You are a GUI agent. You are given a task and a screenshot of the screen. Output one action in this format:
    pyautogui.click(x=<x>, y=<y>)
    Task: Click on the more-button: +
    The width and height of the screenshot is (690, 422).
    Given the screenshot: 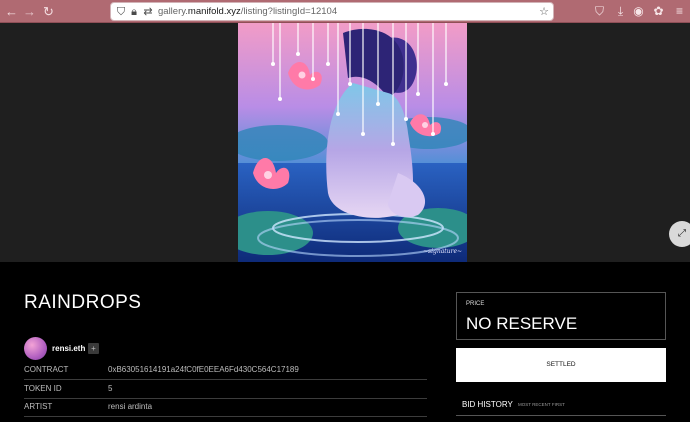 What is the action you would take?
    pyautogui.click(x=93, y=348)
    